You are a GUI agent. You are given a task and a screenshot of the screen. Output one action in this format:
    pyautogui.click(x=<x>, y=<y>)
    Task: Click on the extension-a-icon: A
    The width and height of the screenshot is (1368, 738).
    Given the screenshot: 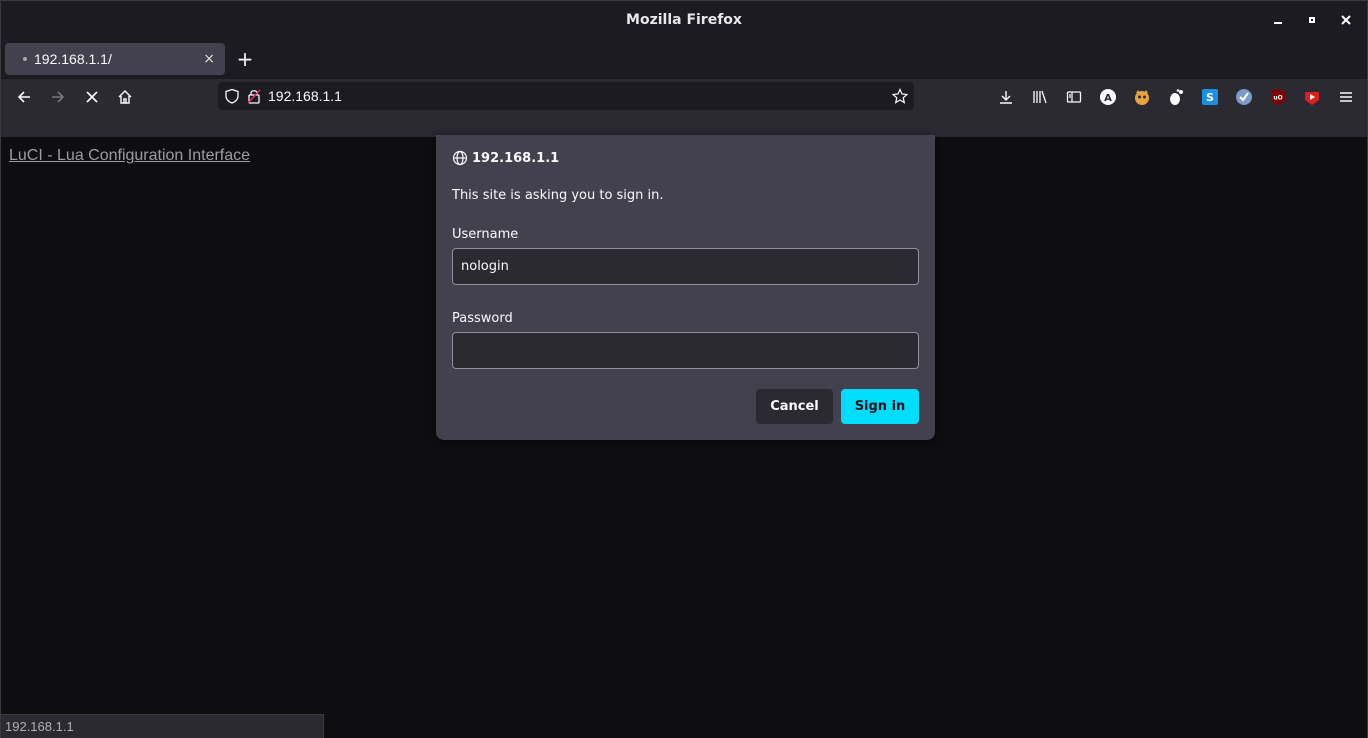 What is the action you would take?
    pyautogui.click(x=1108, y=97)
    